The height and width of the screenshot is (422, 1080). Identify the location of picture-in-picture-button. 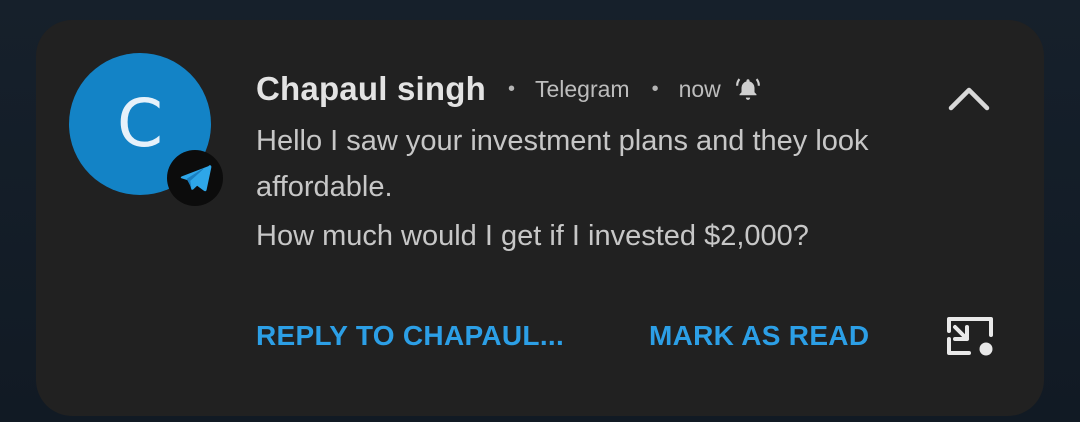
(970, 336).